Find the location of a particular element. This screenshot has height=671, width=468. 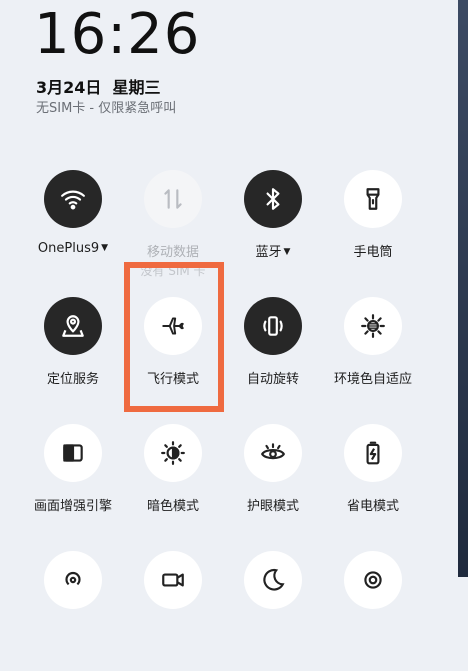

tile-ambient-color: 环境色自适应 is located at coordinates (373, 357).